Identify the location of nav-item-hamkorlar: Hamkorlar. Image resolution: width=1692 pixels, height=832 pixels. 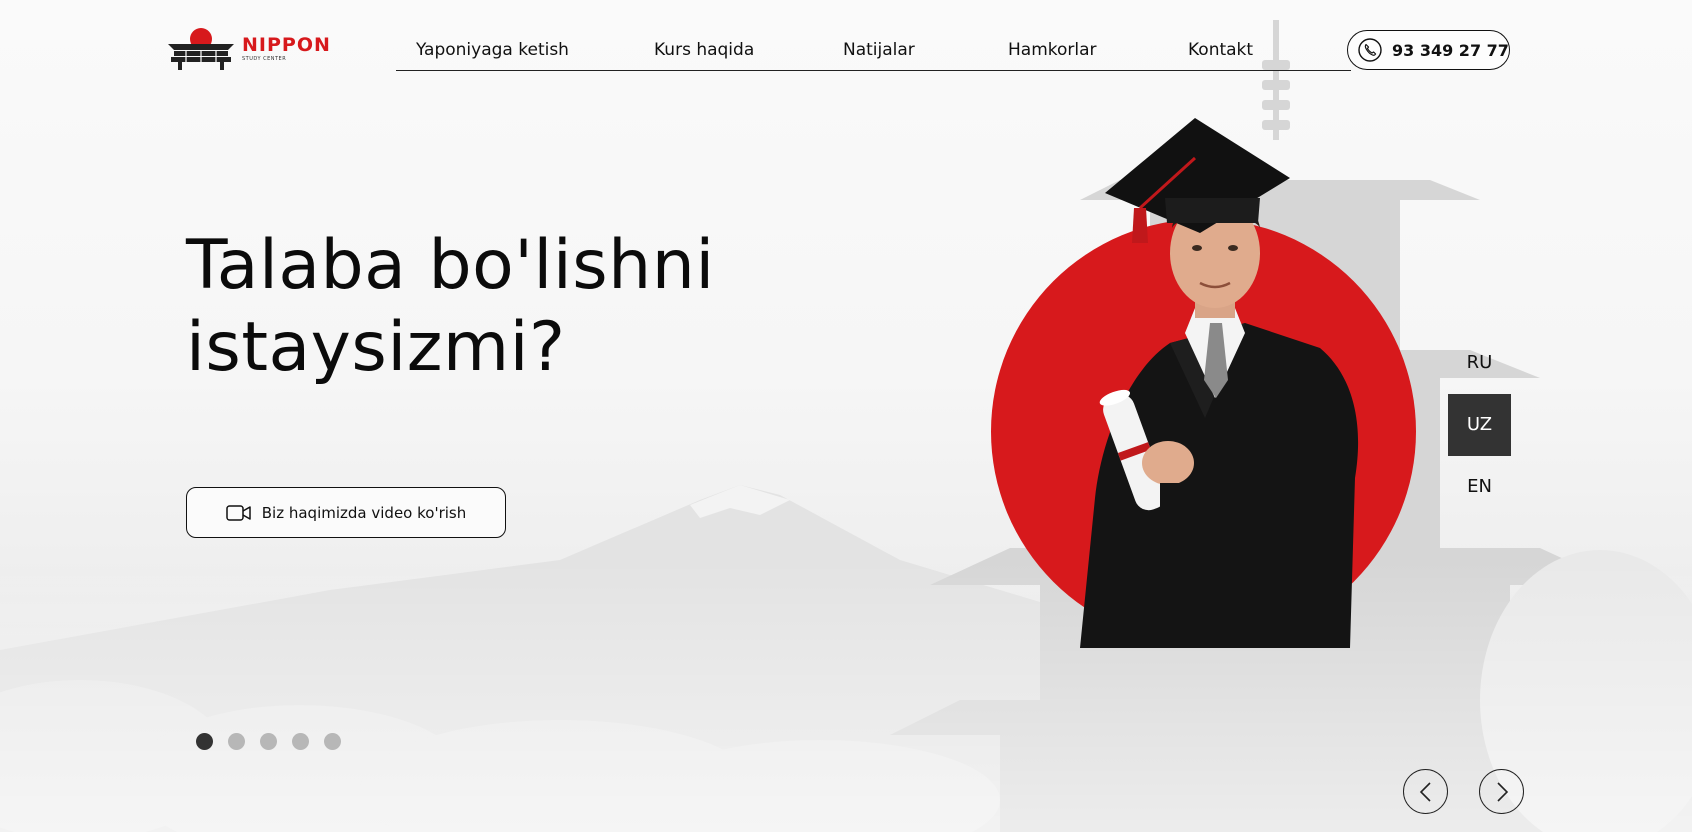
(1052, 50).